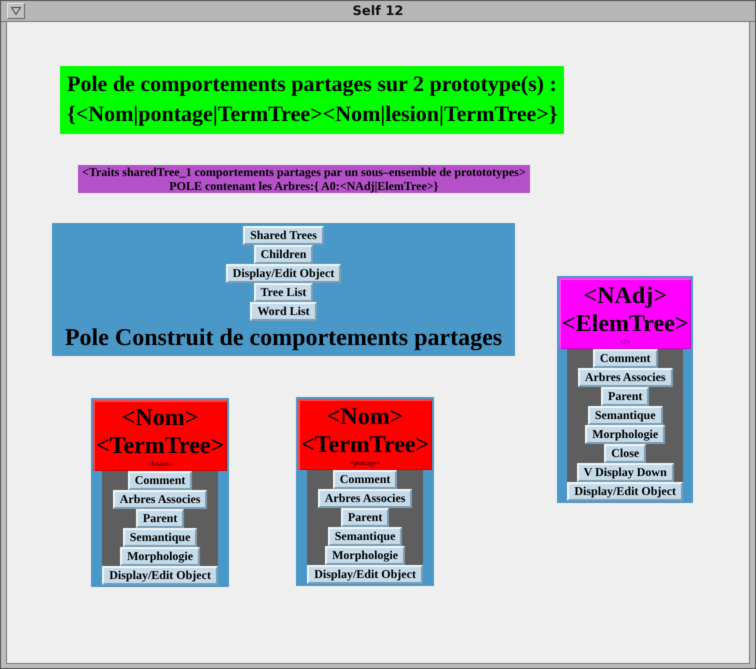  I want to click on traits-text: <Traits sharedTree_1 comportements partages par un sous–ensemble de protototypes>, so click(304, 172).